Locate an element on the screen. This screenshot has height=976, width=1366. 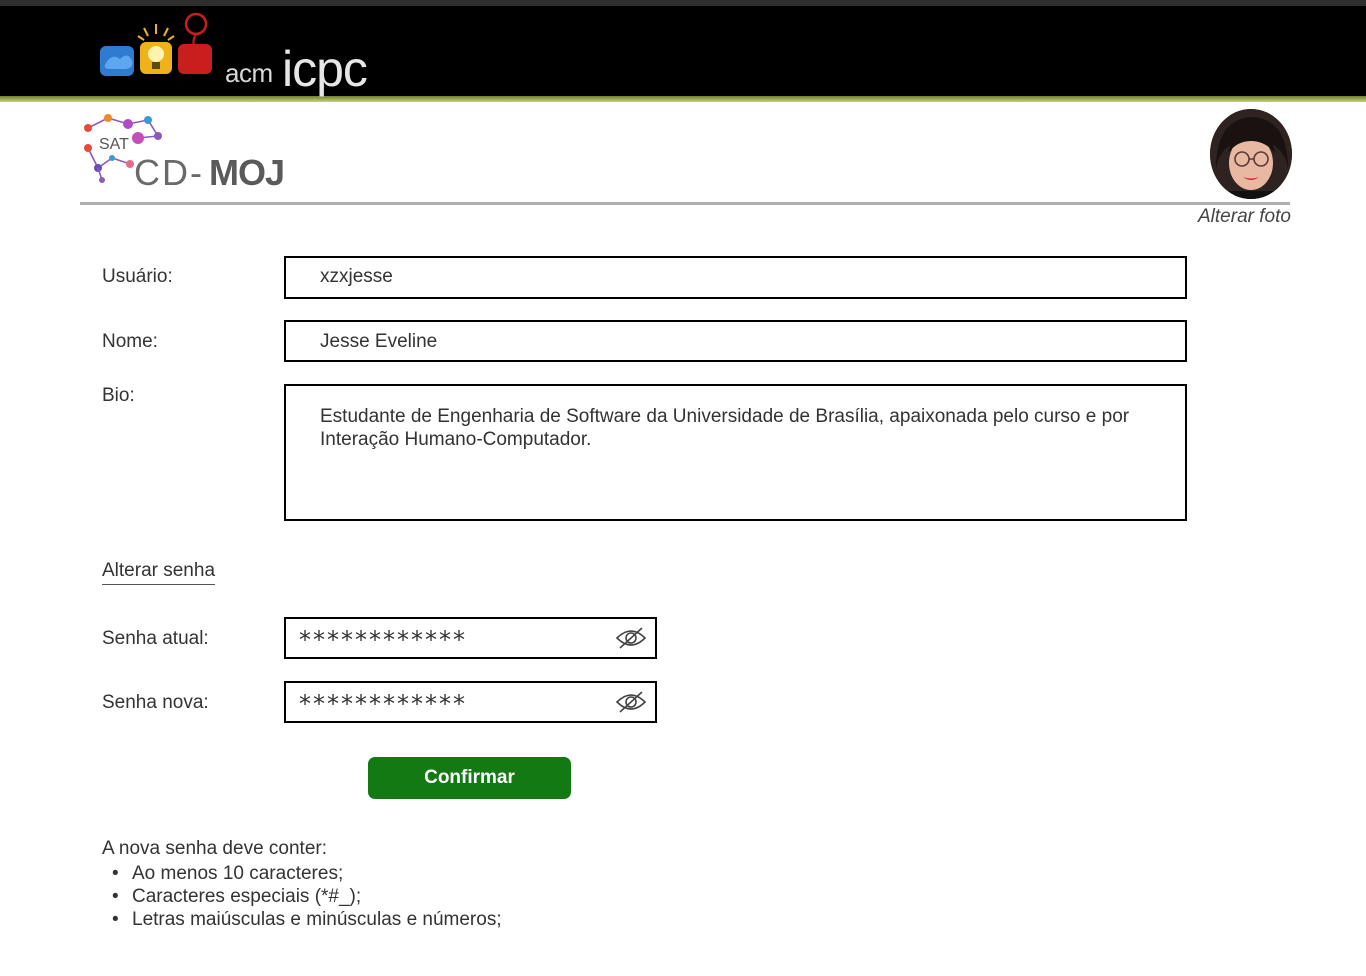
banner-accent-line is located at coordinates (683, 99).